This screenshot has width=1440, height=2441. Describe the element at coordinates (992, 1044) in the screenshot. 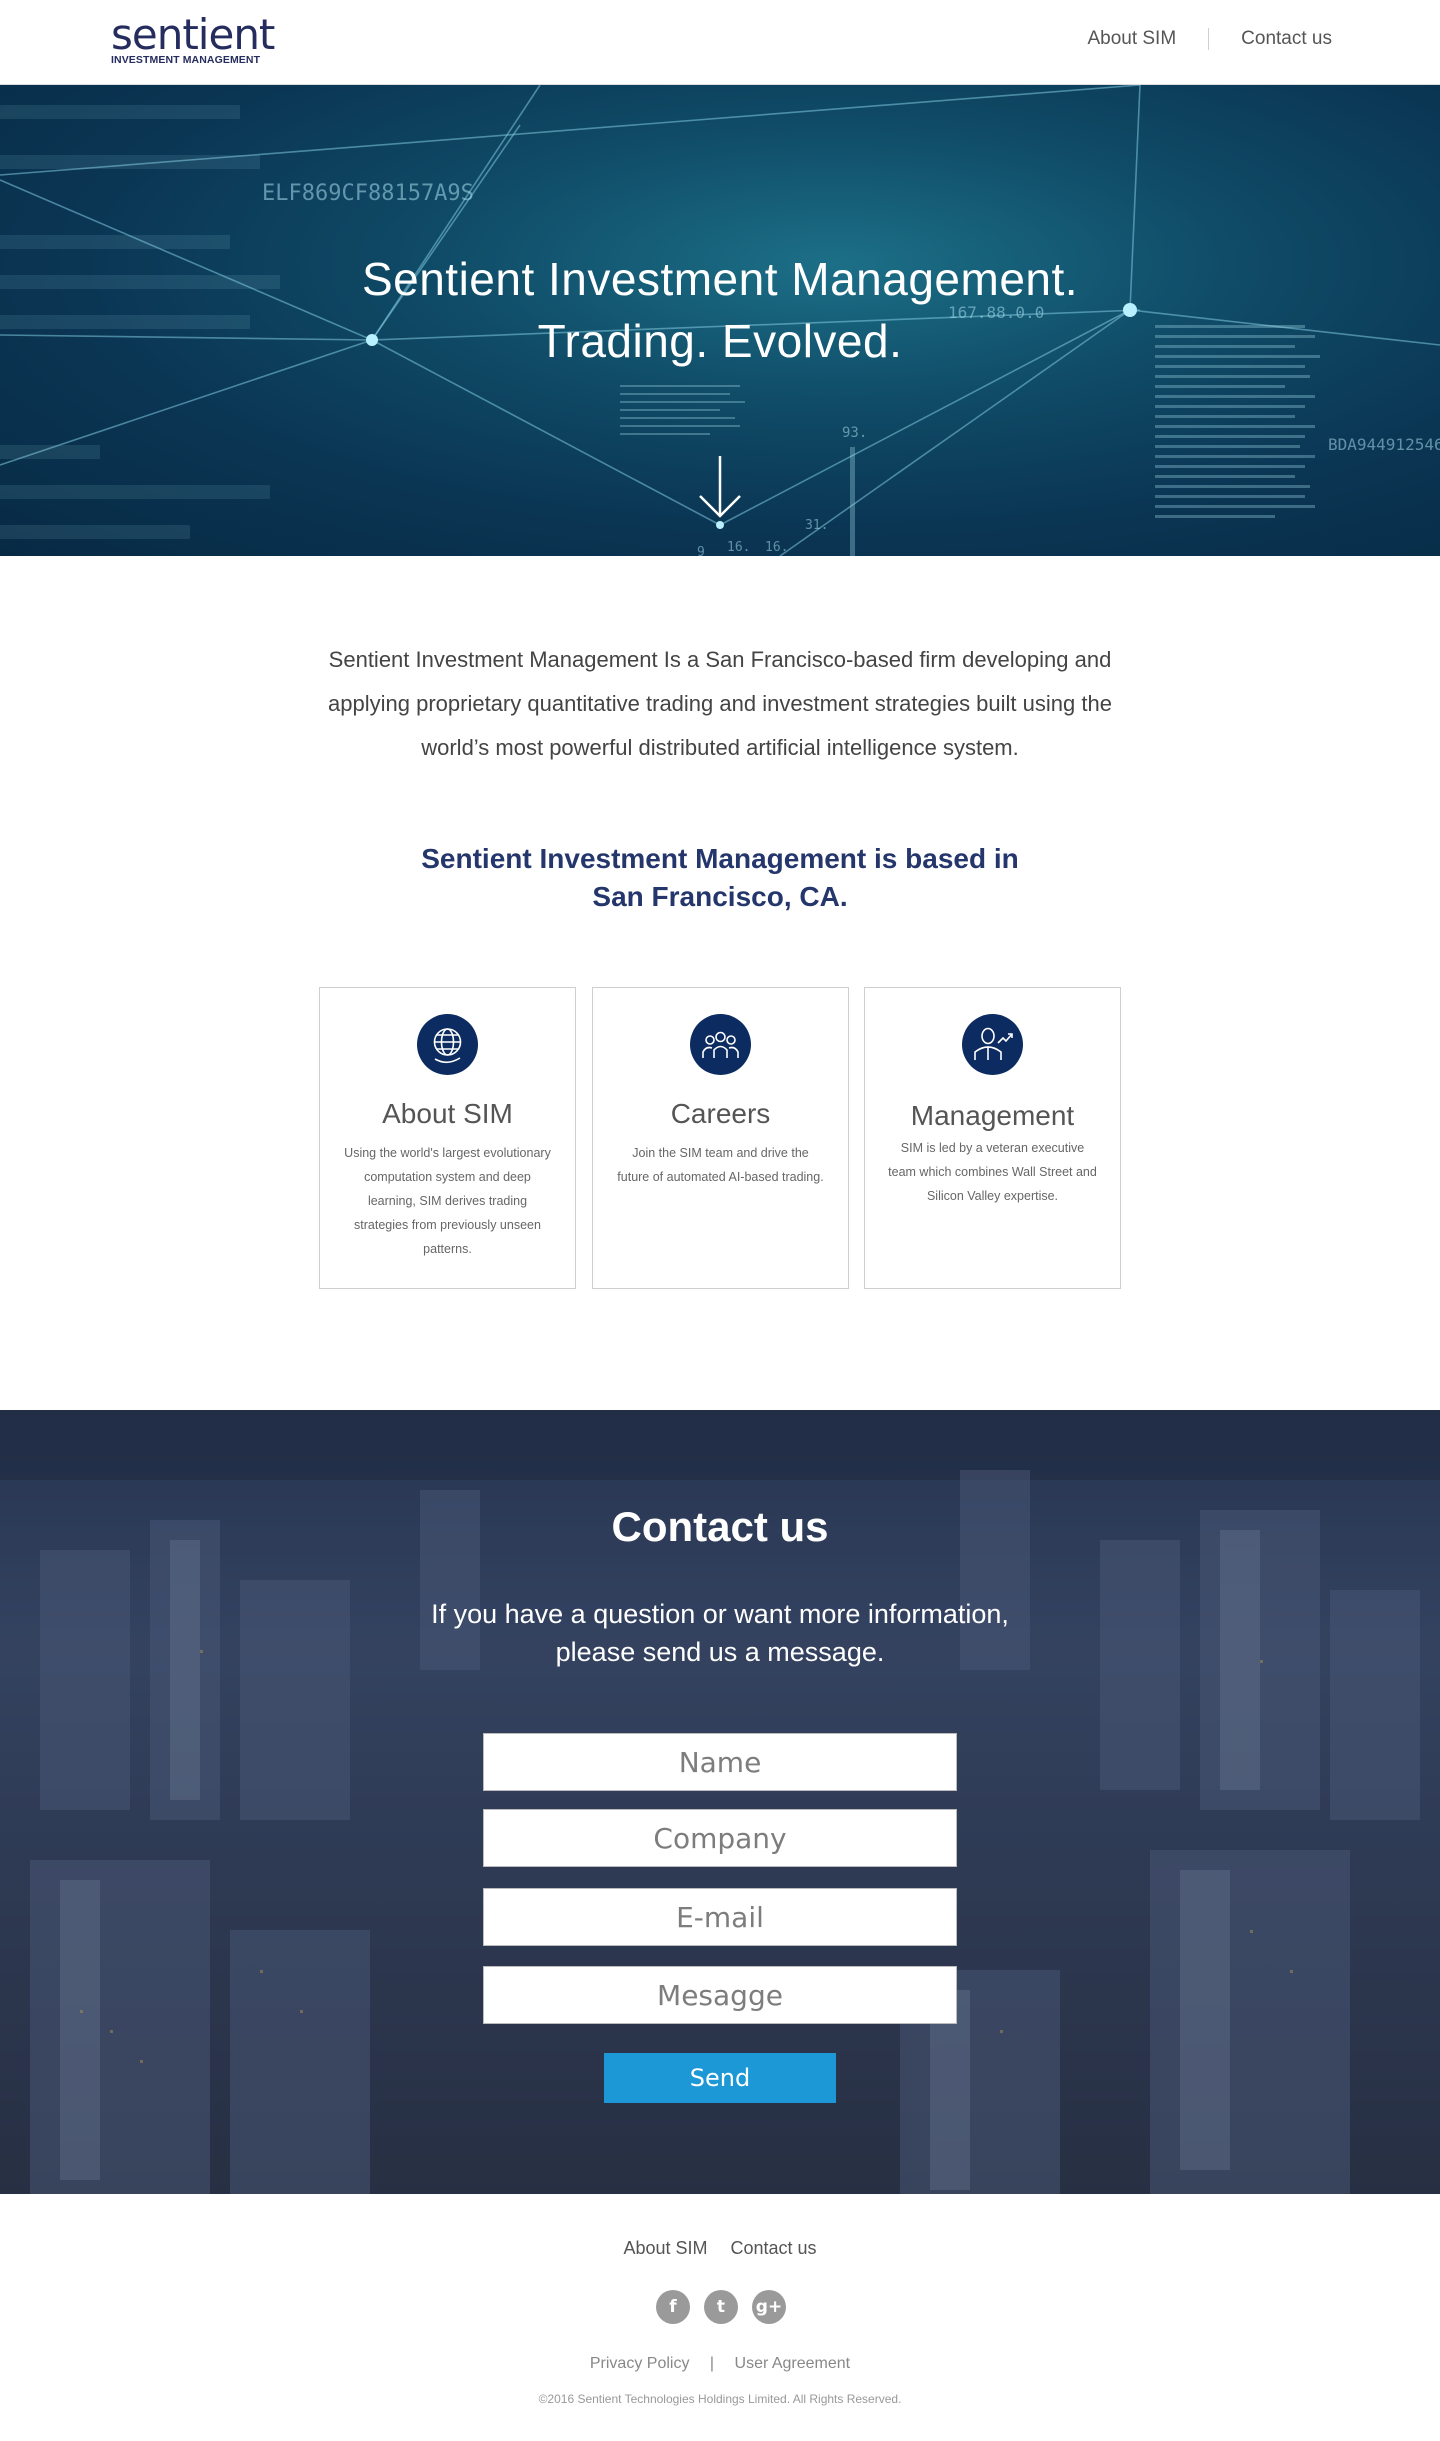

I see `executive-icon` at that location.